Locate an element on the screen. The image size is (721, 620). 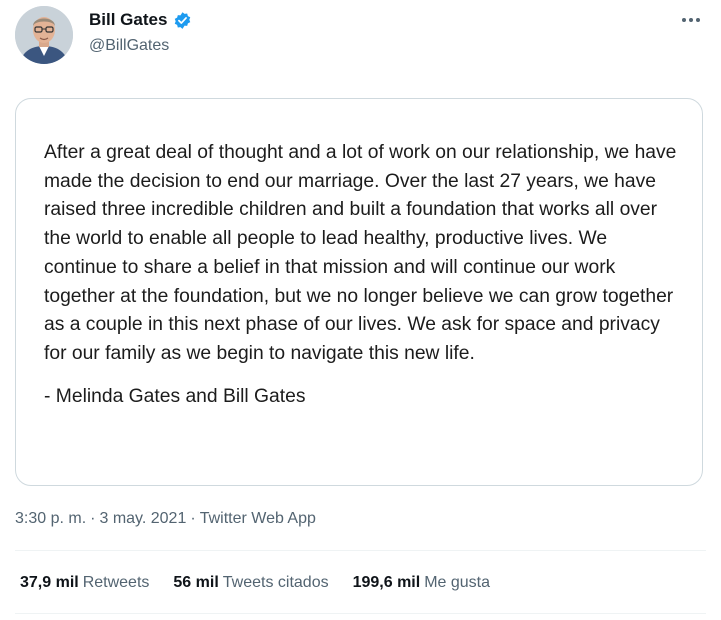
author-name-row: Bill Gates is located at coordinates (140, 20).